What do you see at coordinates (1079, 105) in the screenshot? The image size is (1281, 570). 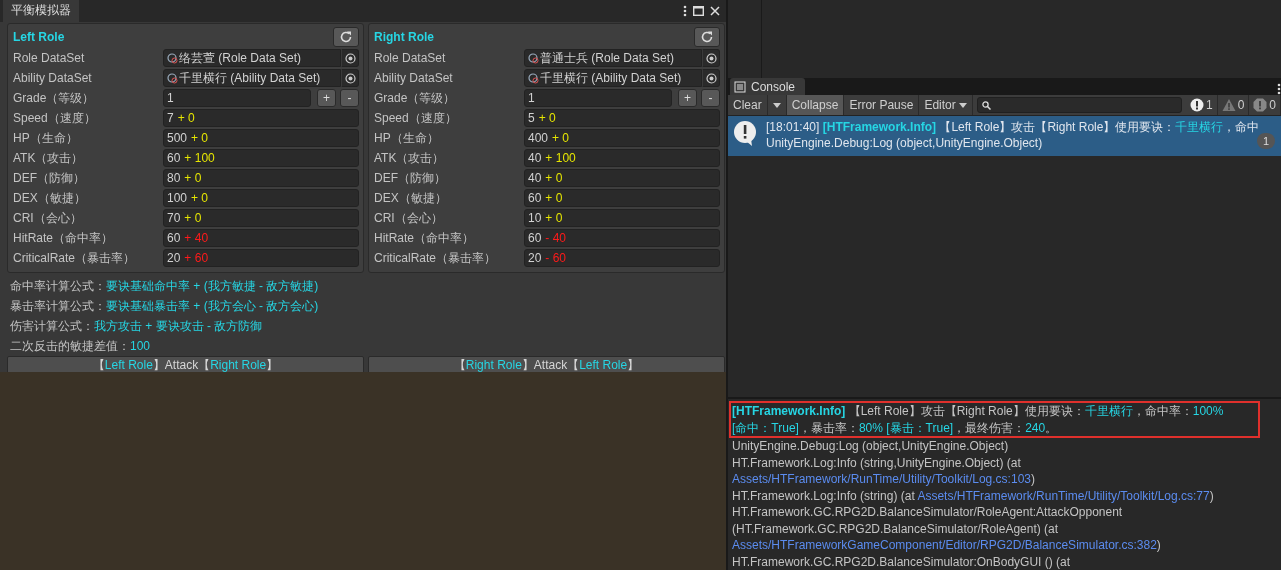 I see `search-field` at bounding box center [1079, 105].